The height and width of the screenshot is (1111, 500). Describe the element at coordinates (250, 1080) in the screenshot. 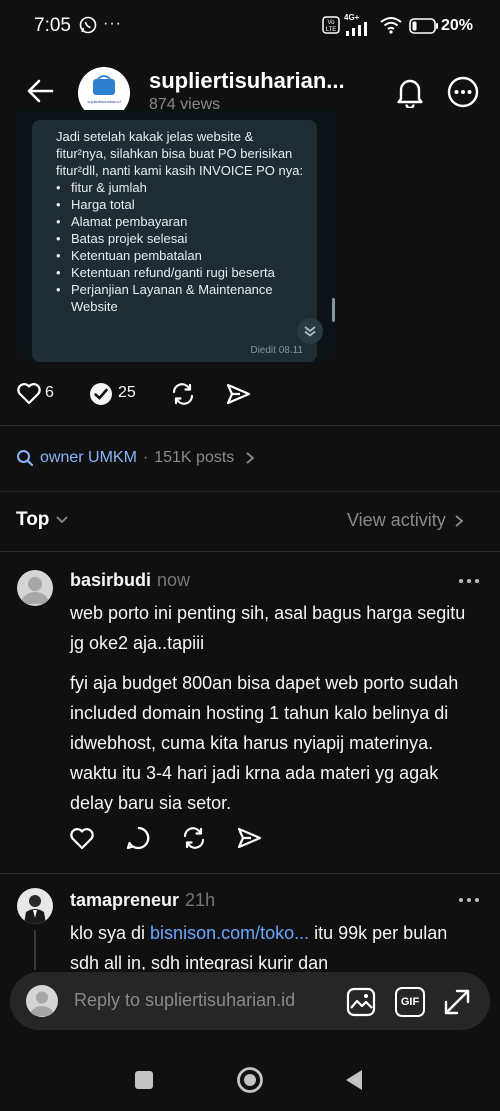

I see `home-button` at that location.